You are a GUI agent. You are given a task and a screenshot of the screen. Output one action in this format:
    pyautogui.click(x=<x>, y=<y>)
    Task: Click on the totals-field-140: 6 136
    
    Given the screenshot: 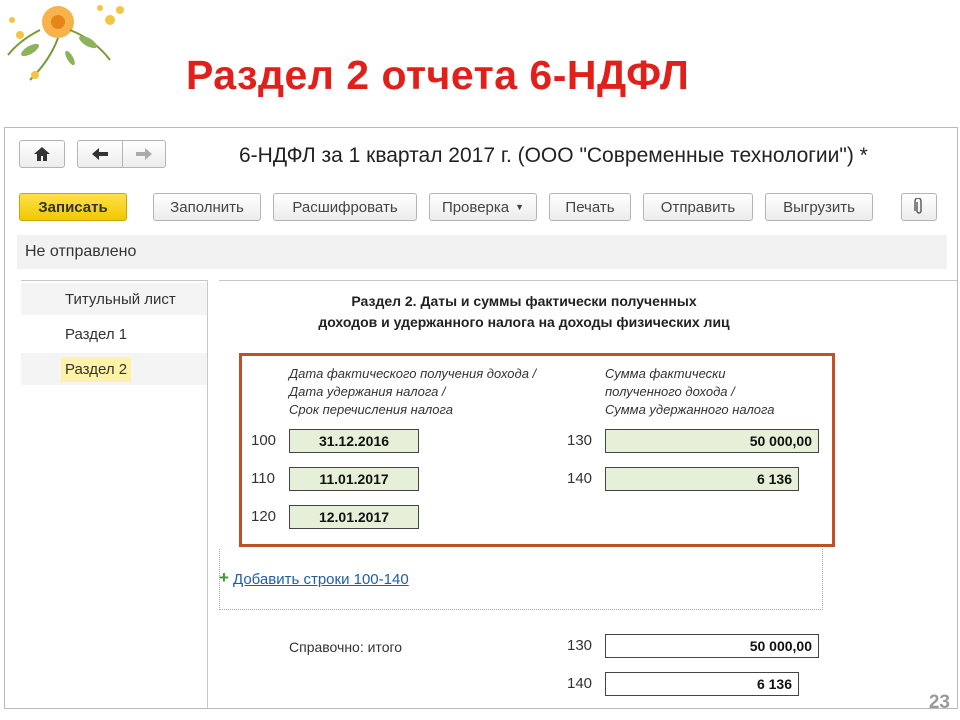 What is the action you would take?
    pyautogui.click(x=702, y=684)
    